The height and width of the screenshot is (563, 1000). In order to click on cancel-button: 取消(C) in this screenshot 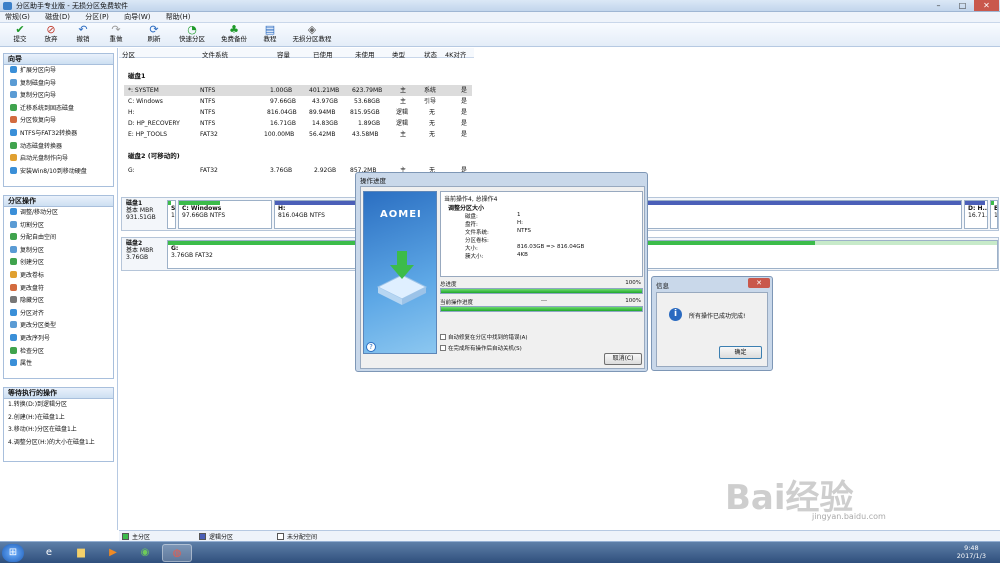, I will do `click(623, 359)`.